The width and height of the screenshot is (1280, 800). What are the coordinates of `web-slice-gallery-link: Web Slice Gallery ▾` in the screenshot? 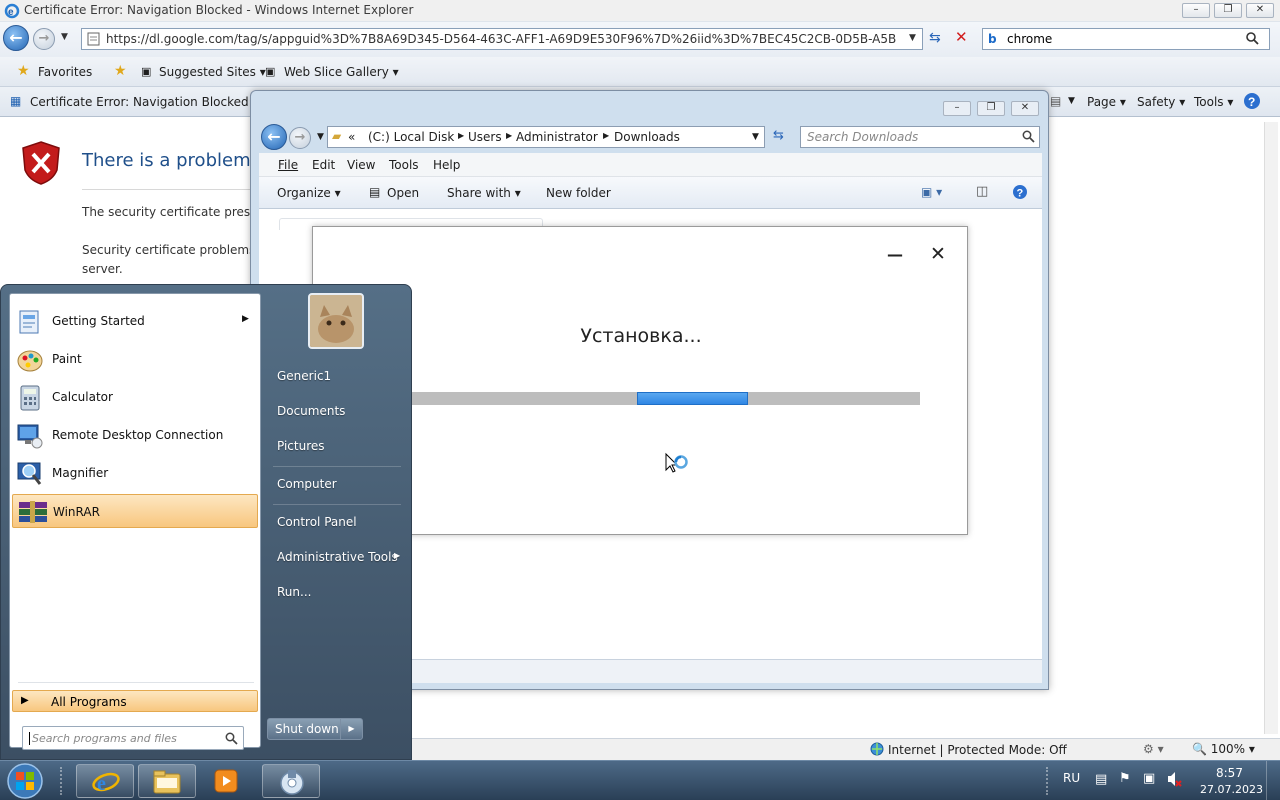 It's located at (341, 72).